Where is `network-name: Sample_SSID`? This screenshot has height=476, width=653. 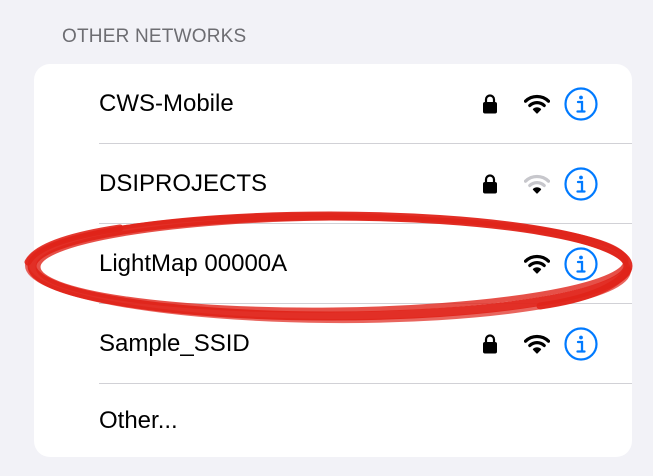
network-name: Sample_SSID is located at coordinates (174, 343).